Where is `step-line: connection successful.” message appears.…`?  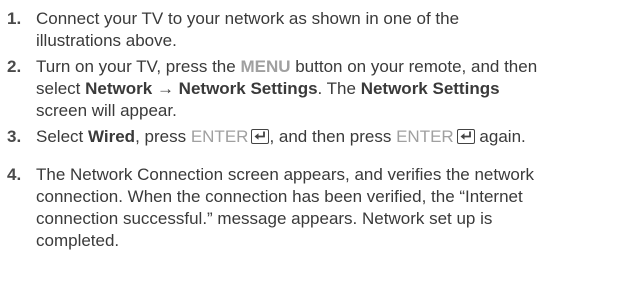
step-line: connection successful.” message appears.… is located at coordinates (264, 218).